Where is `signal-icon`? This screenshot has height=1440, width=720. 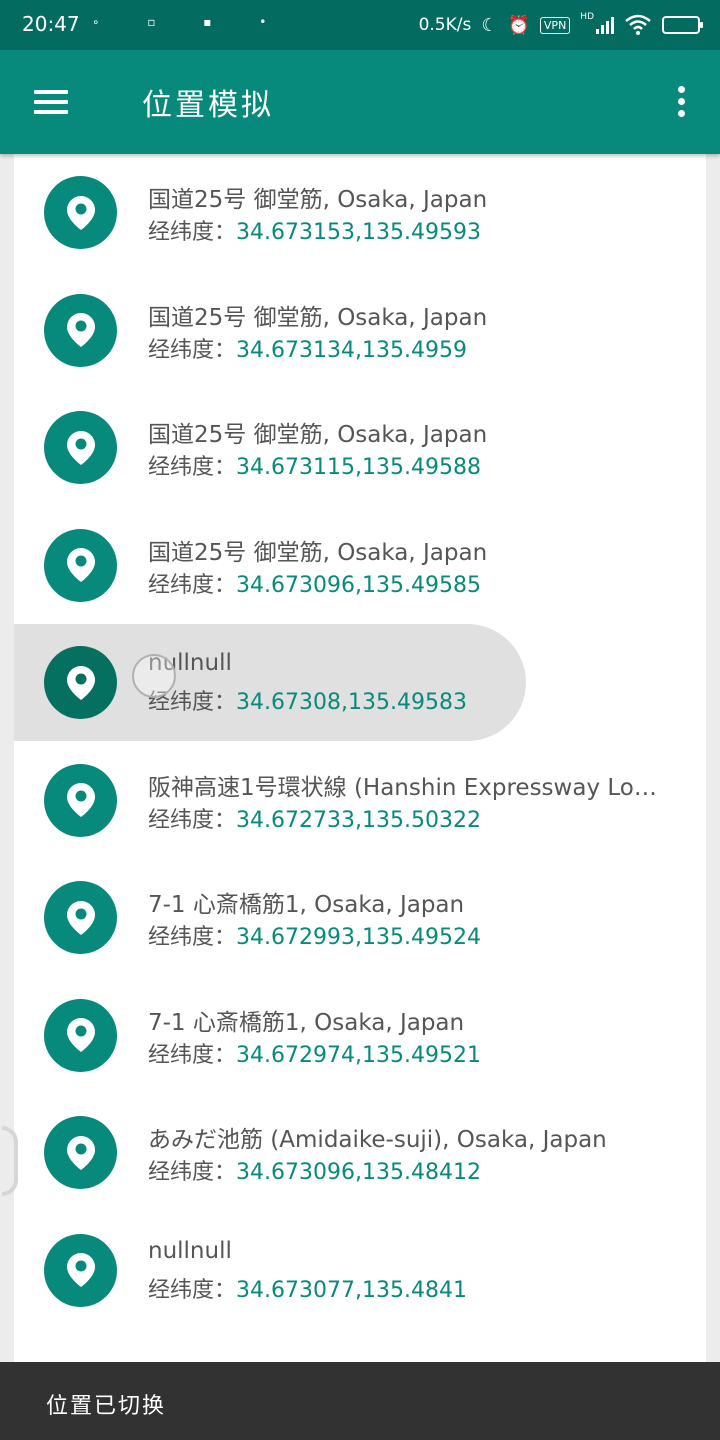 signal-icon is located at coordinates (605, 25).